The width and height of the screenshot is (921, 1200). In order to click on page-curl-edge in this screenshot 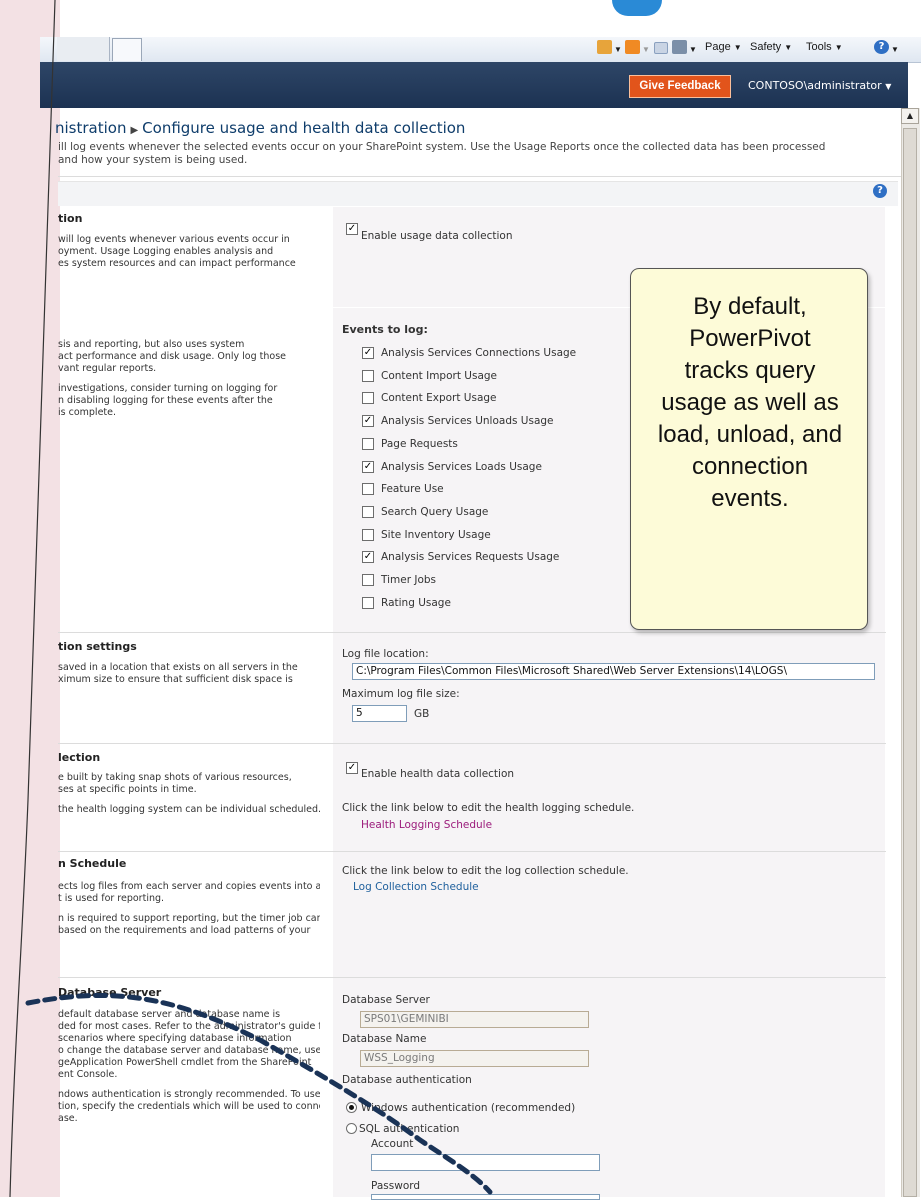, I will do `click(32, 598)`.